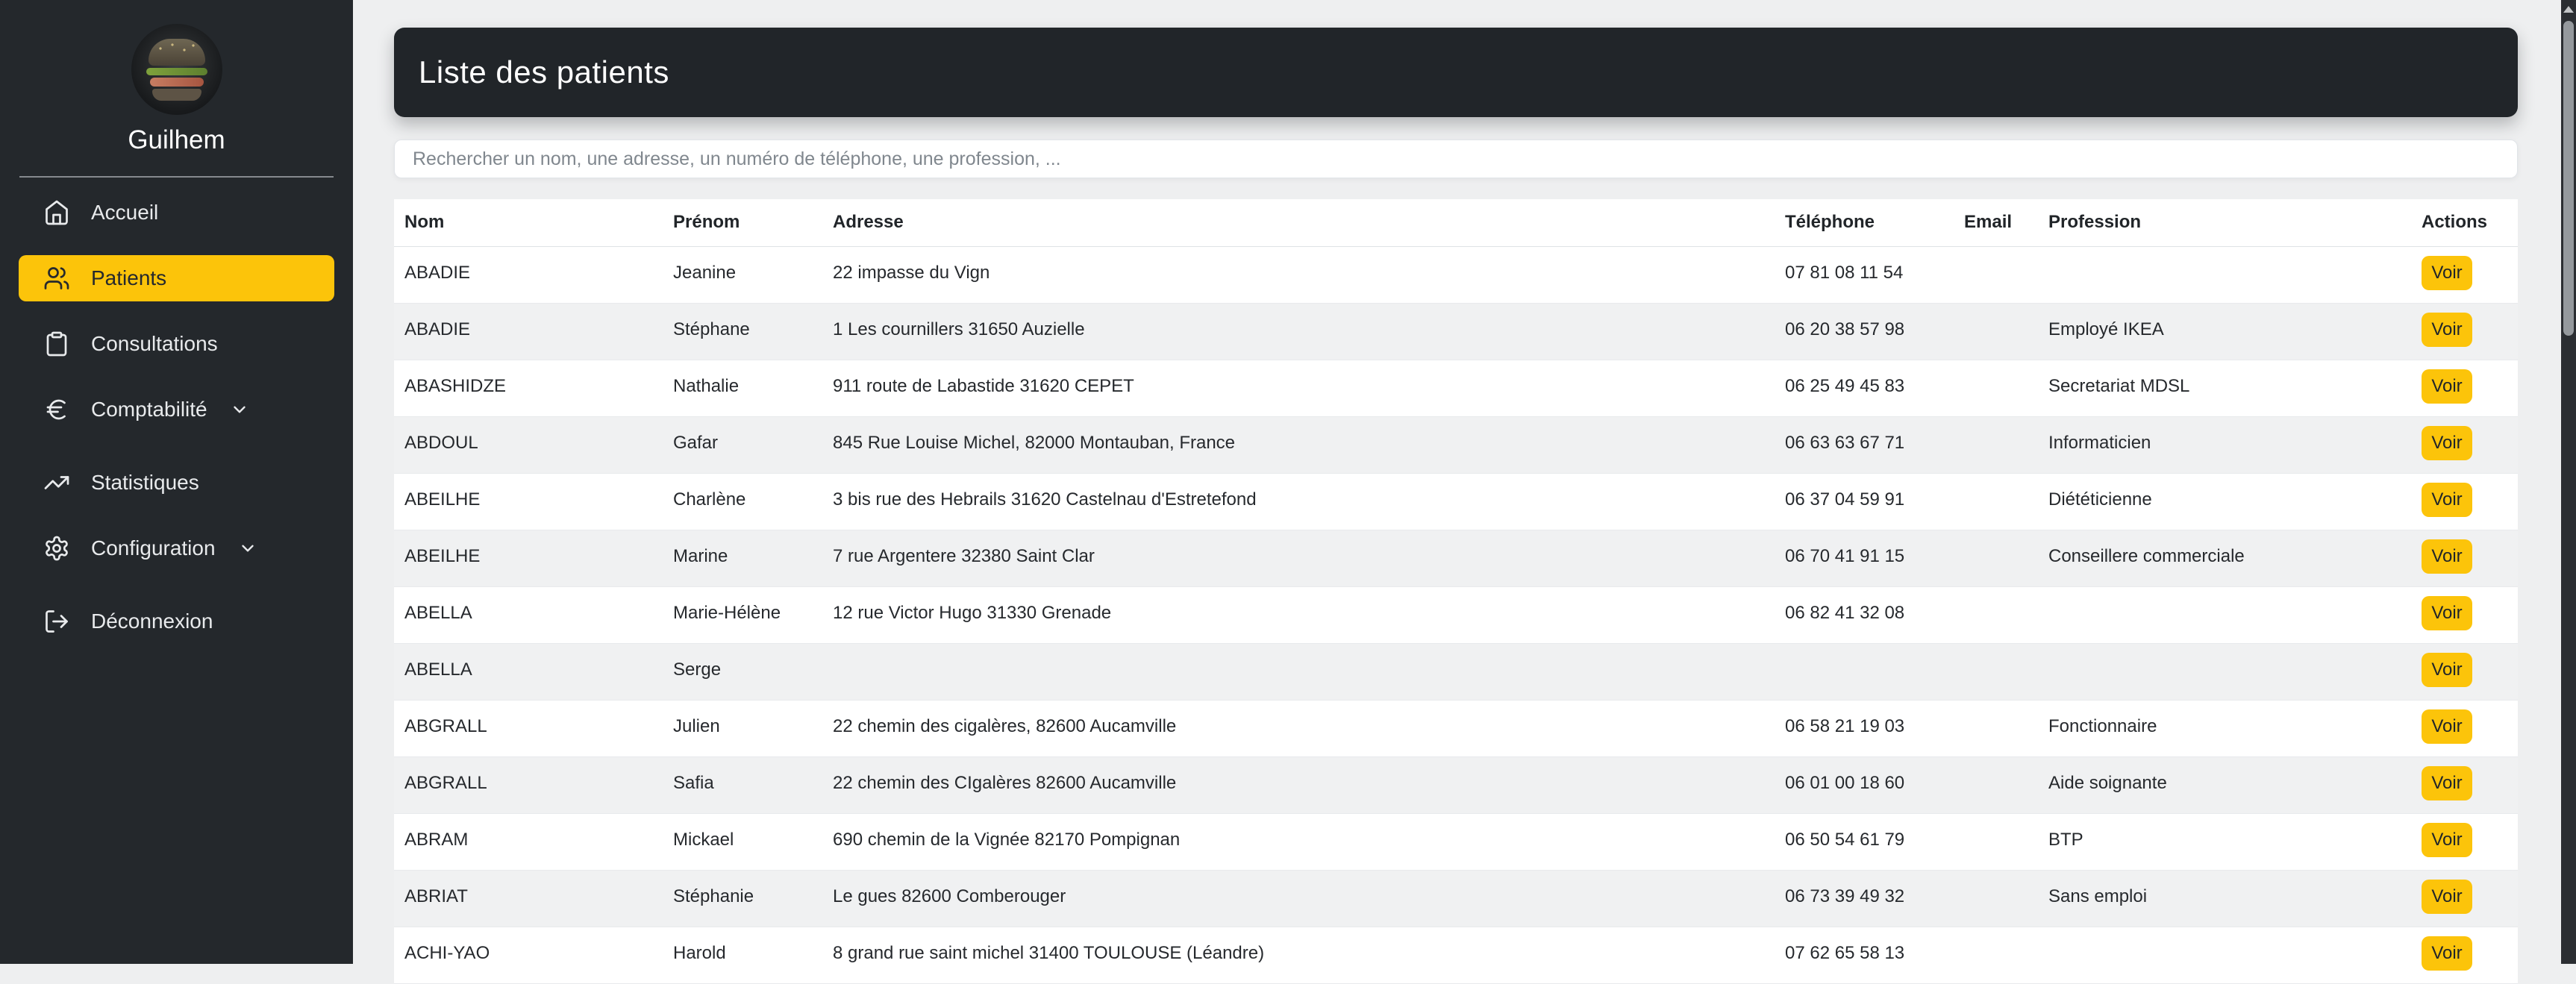 This screenshot has height=984, width=2576. Describe the element at coordinates (2568, 178) in the screenshot. I see `scrollbar-thumb` at that location.